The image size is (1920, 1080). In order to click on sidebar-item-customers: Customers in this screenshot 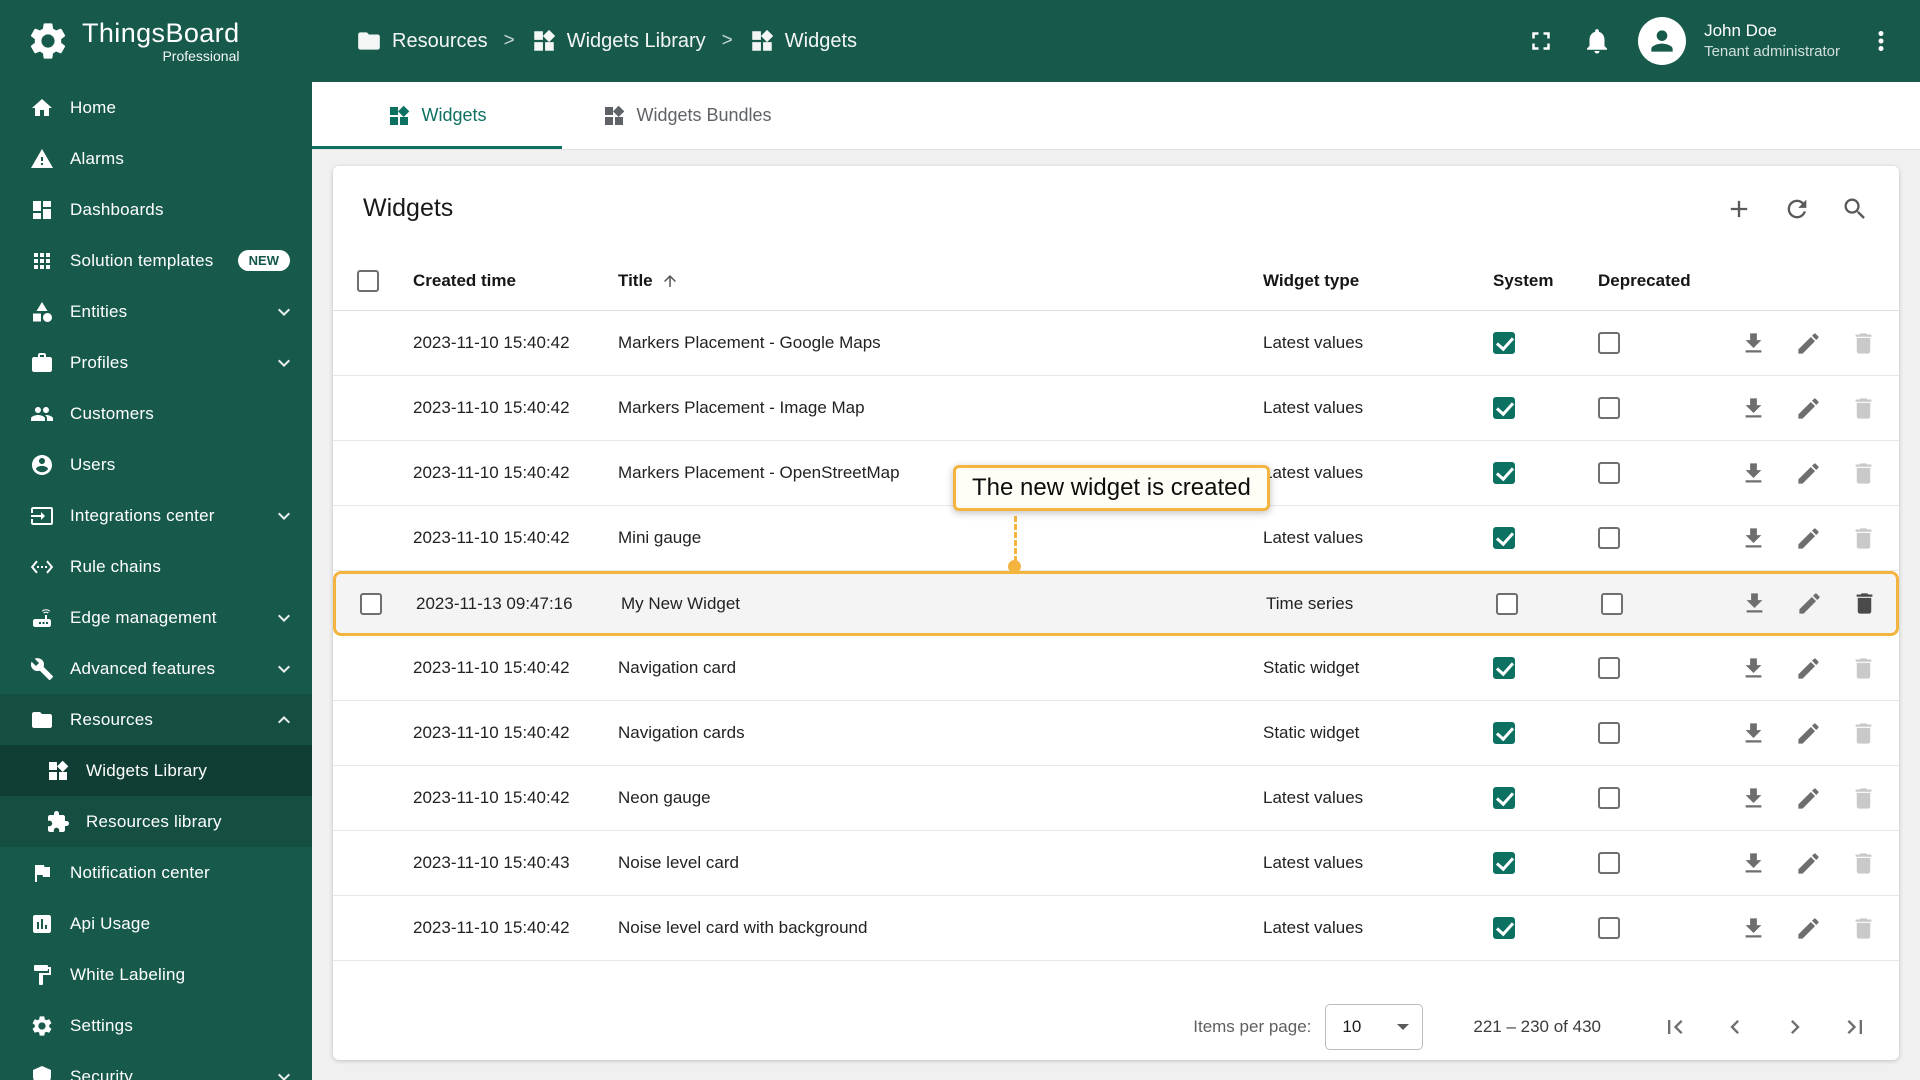, I will do `click(156, 413)`.